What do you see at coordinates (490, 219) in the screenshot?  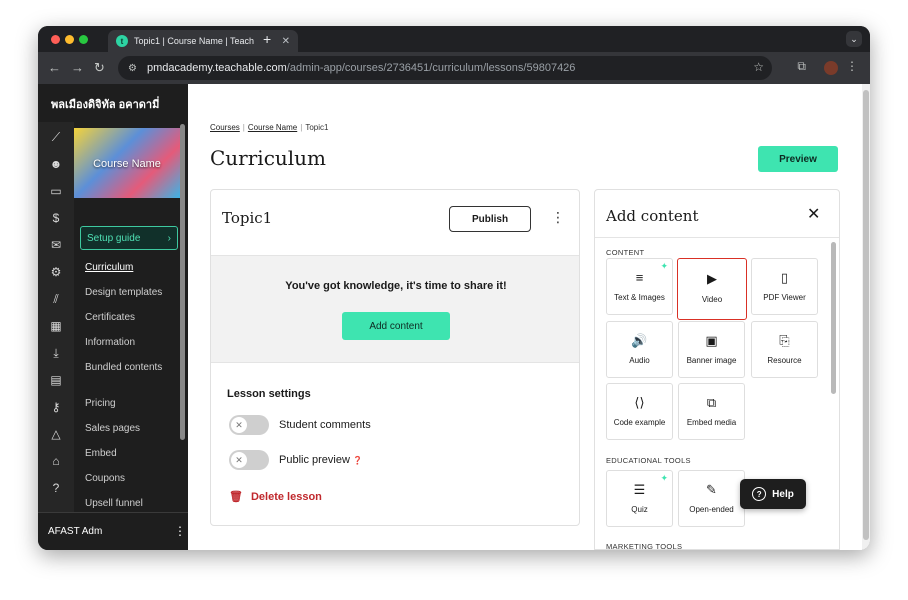 I see `publish-button: Publish` at bounding box center [490, 219].